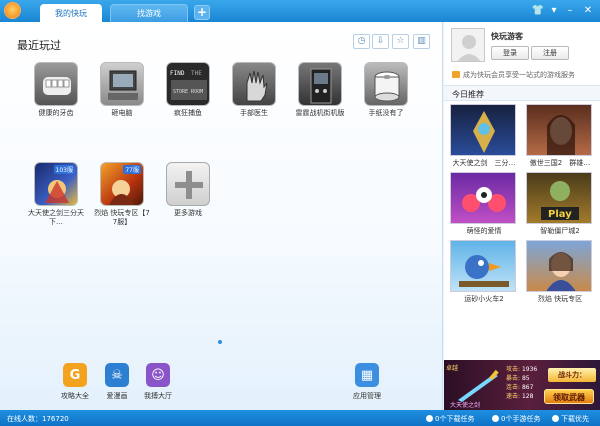 The image size is (600, 426). Describe the element at coordinates (188, 113) in the screenshot. I see `game-name: 疯狂捕鱼` at that location.